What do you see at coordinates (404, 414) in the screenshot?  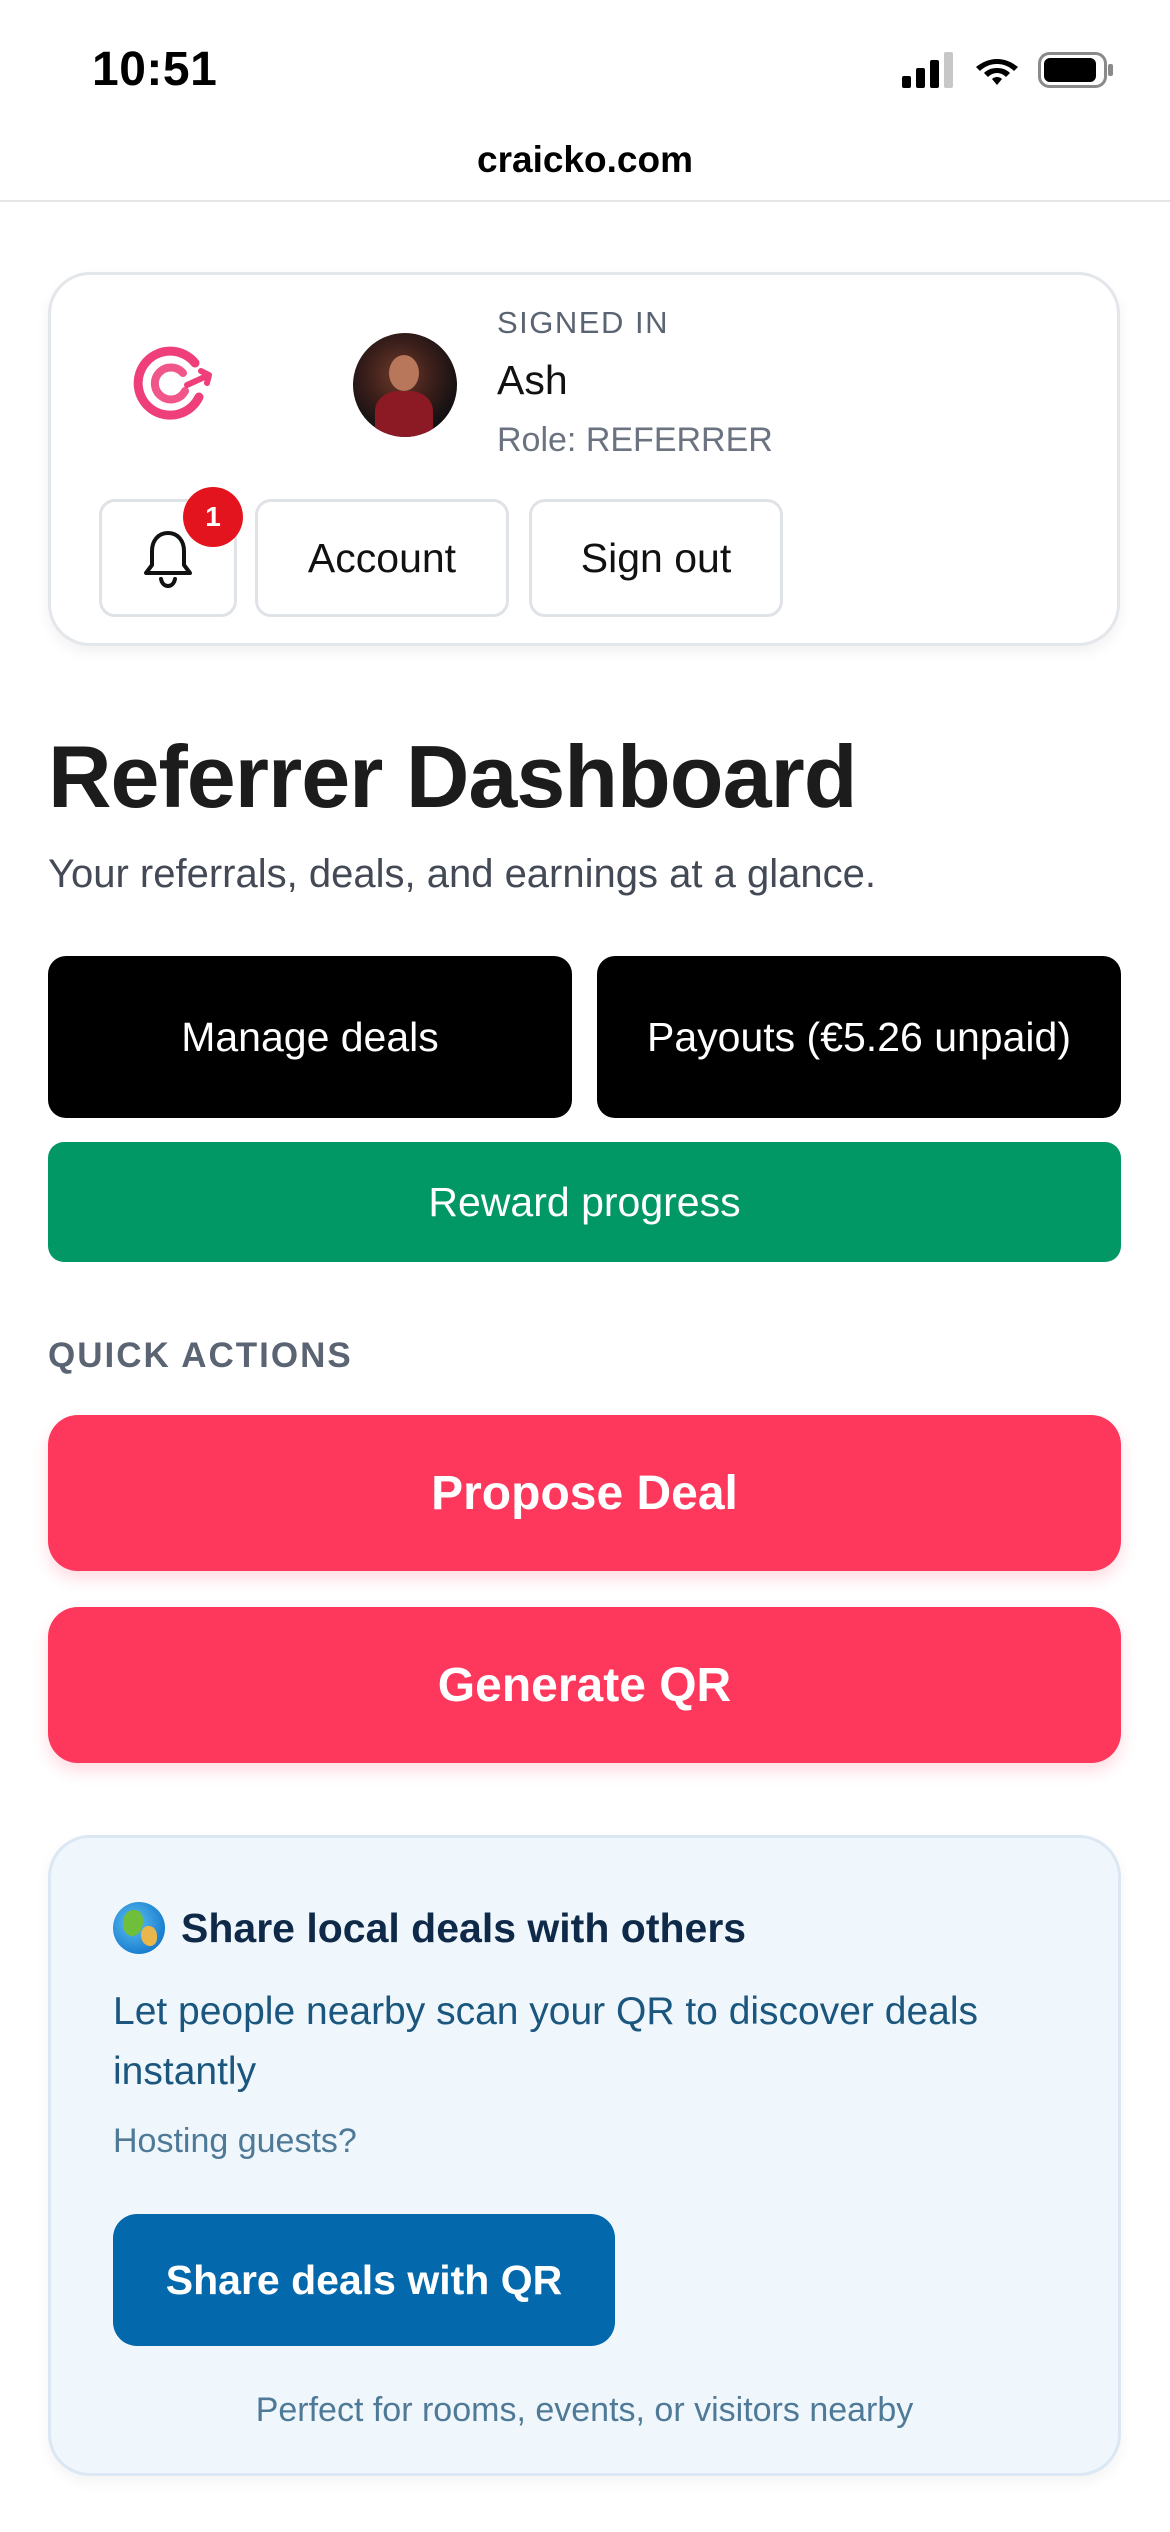 I see `avatar-body` at bounding box center [404, 414].